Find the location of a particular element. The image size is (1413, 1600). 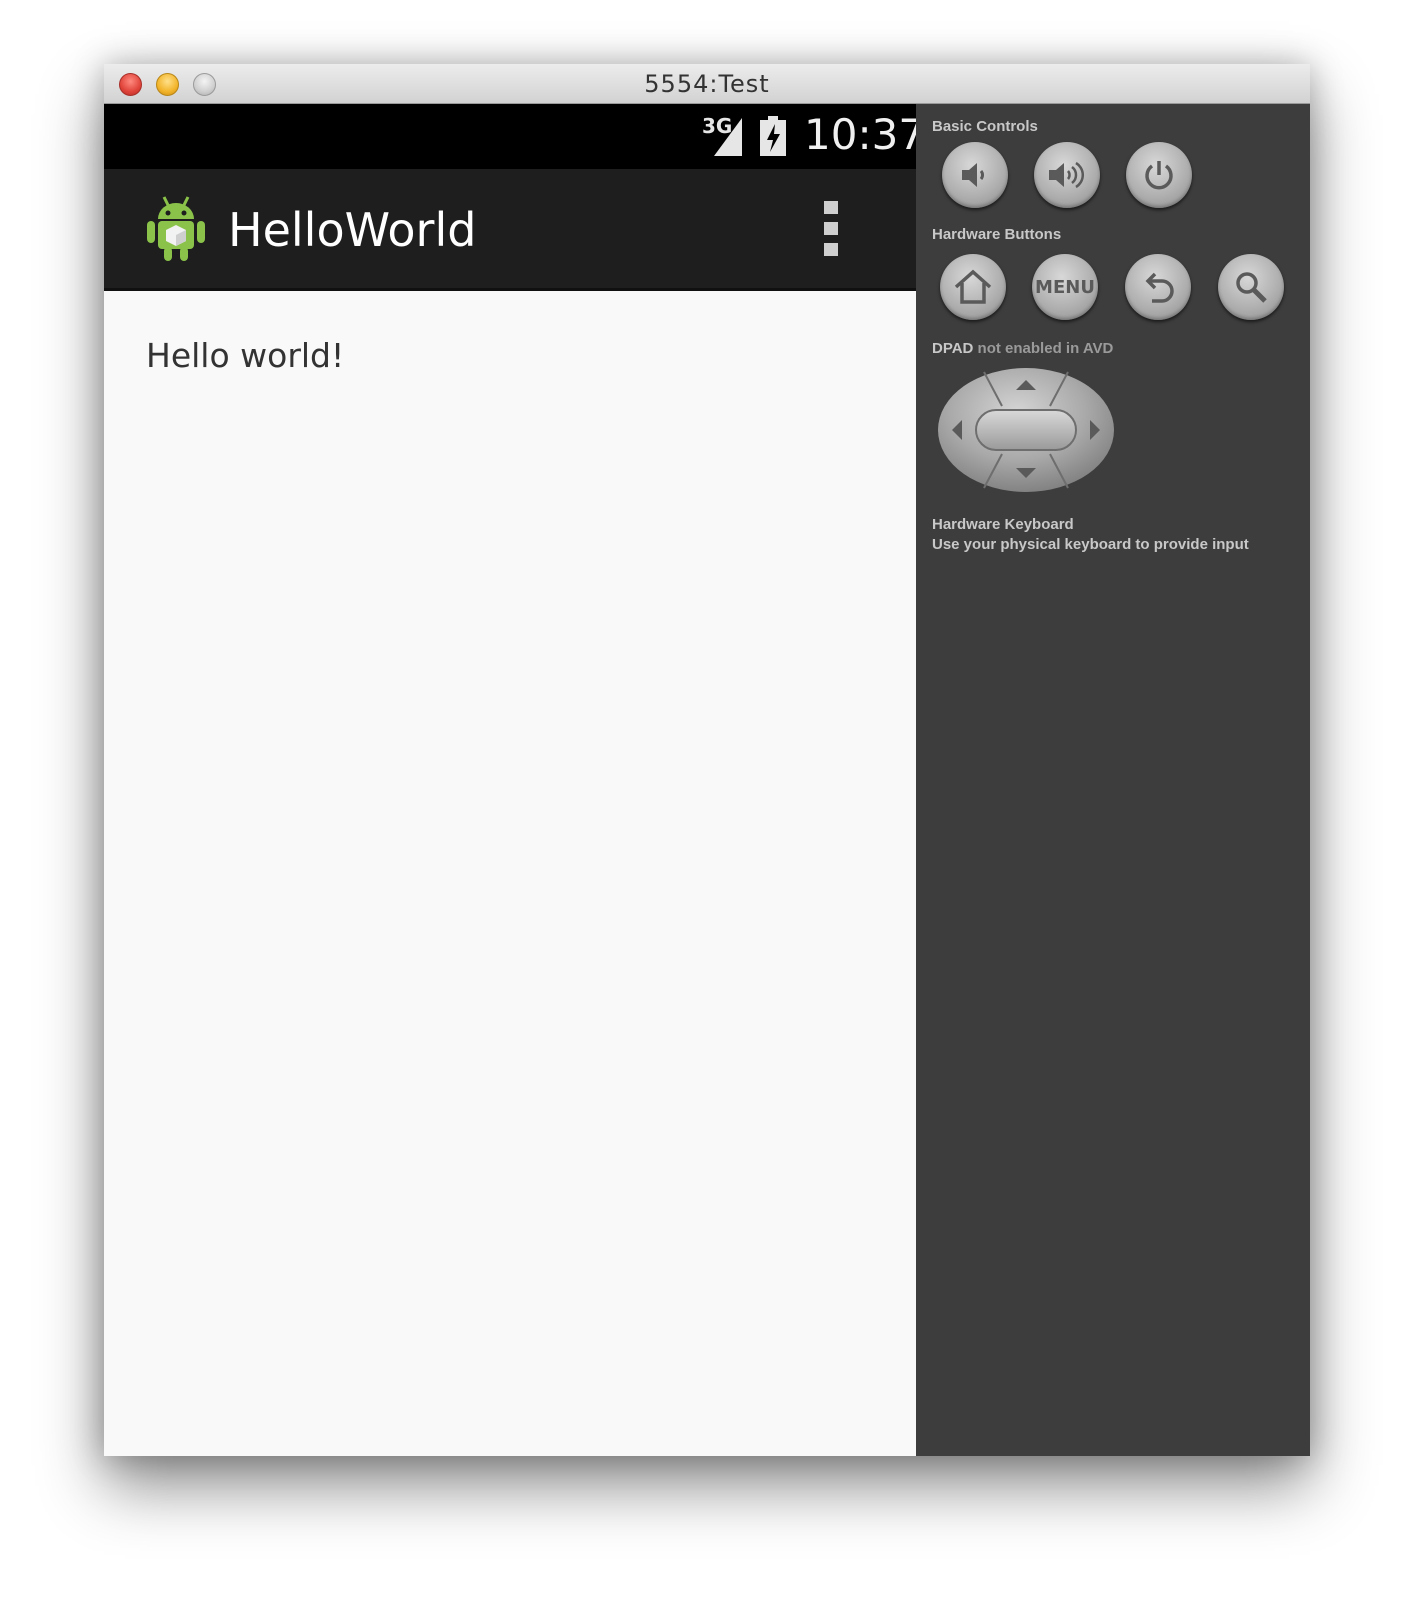

signal-icon is located at coordinates (728, 137).